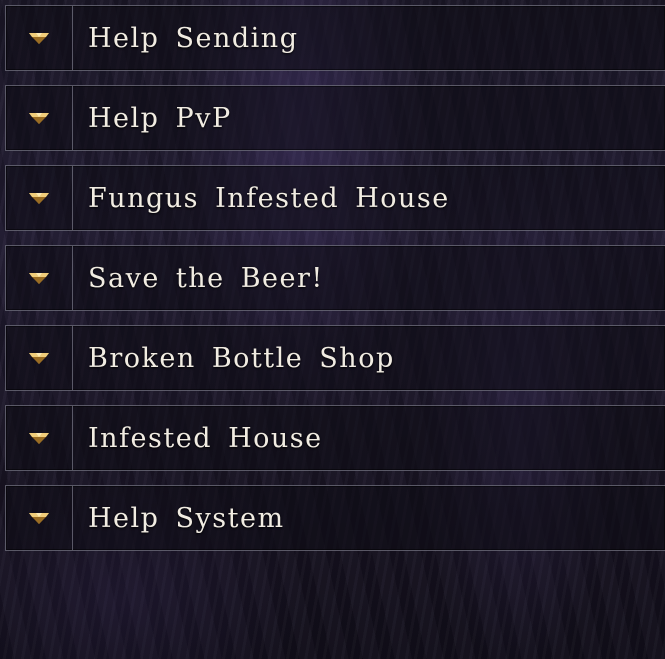 This screenshot has width=665, height=659. I want to click on menu-item-label: Help PvP, so click(160, 118).